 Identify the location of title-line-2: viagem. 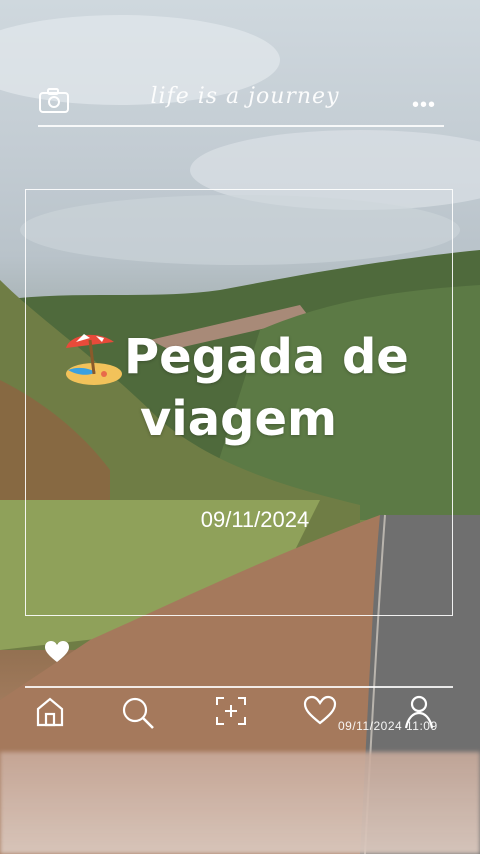
(239, 419).